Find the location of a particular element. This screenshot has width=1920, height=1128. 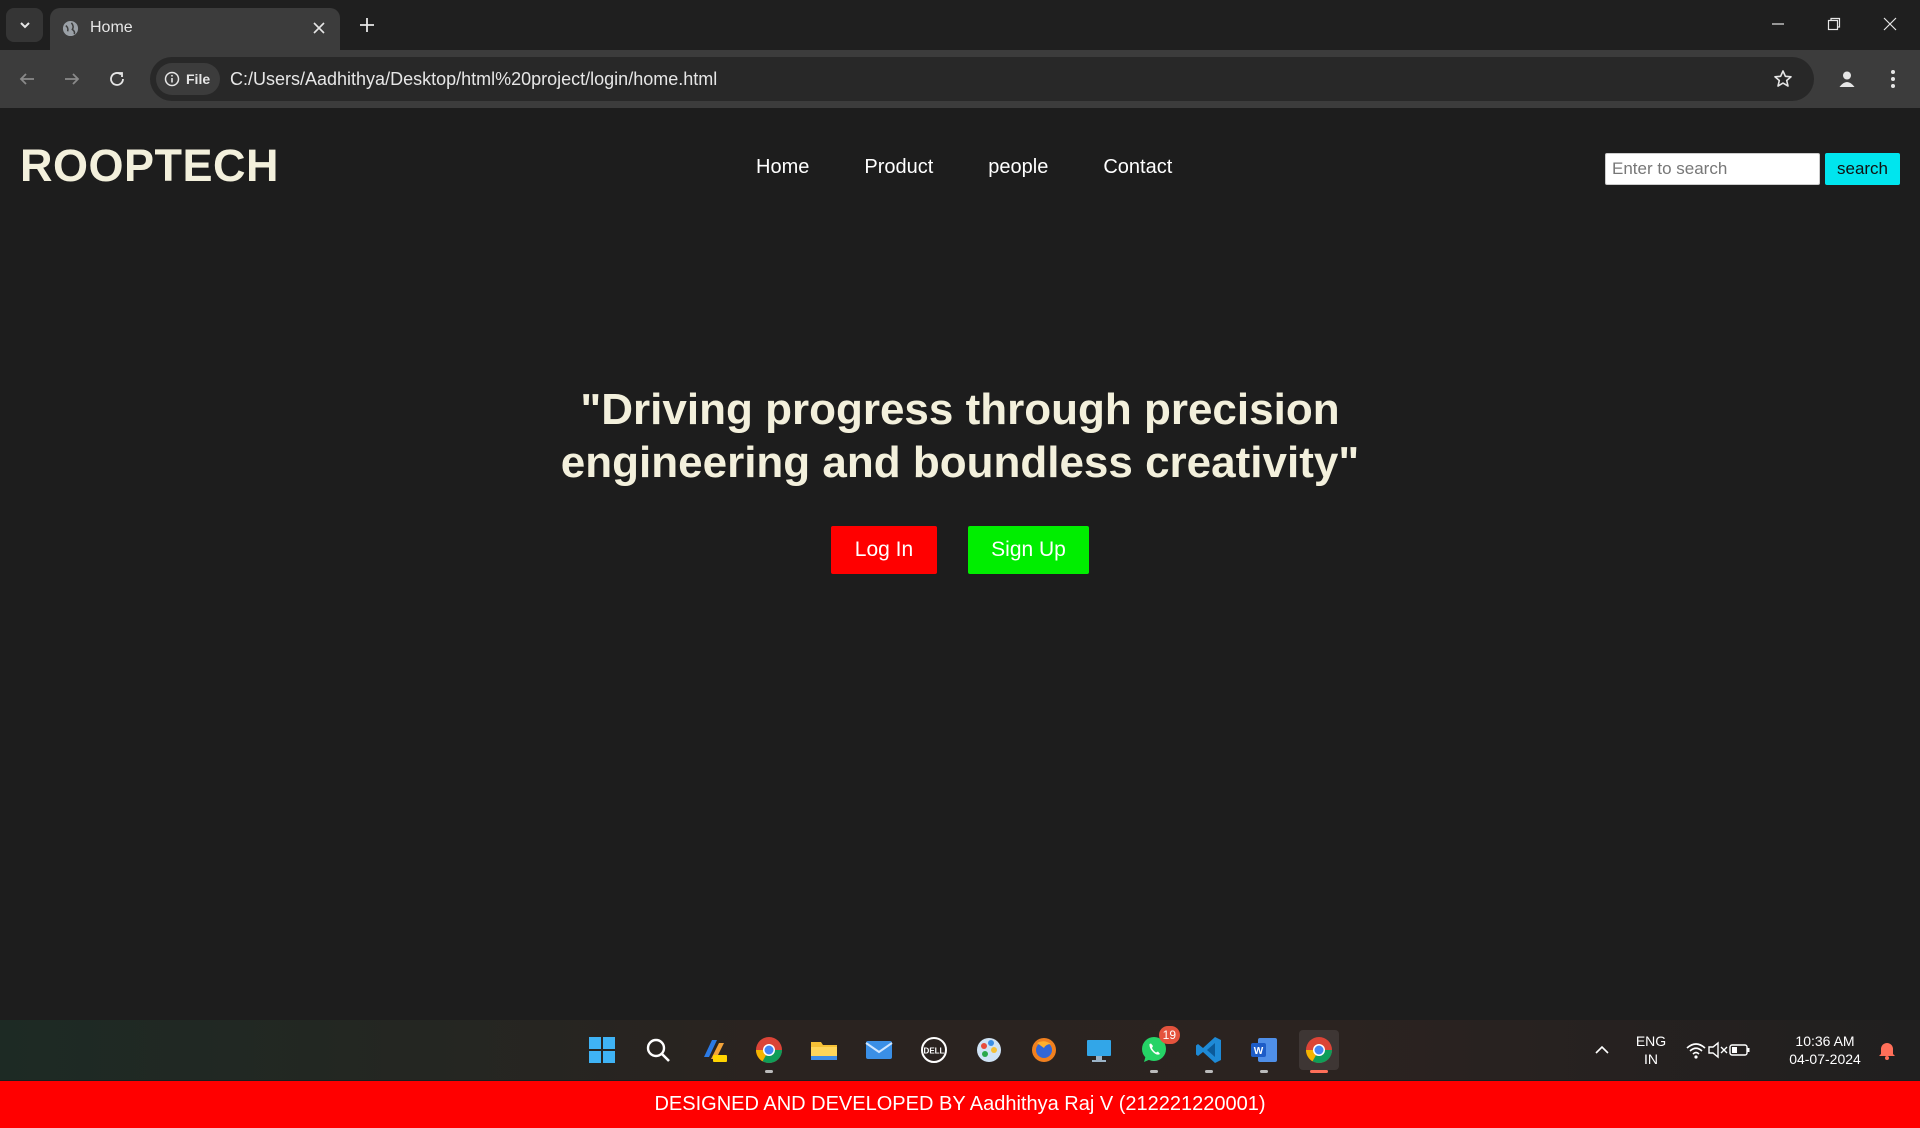

svg-text: DELL is located at coordinates (934, 1051).